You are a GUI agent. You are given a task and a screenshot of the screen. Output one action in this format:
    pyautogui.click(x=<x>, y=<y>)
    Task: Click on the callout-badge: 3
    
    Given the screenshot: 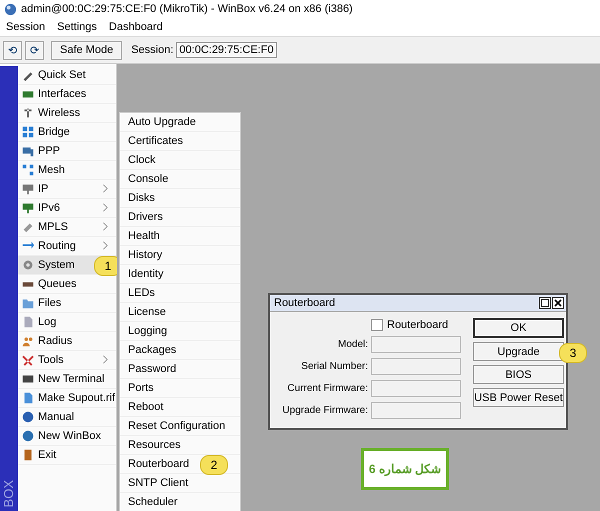 What is the action you would take?
    pyautogui.click(x=573, y=353)
    